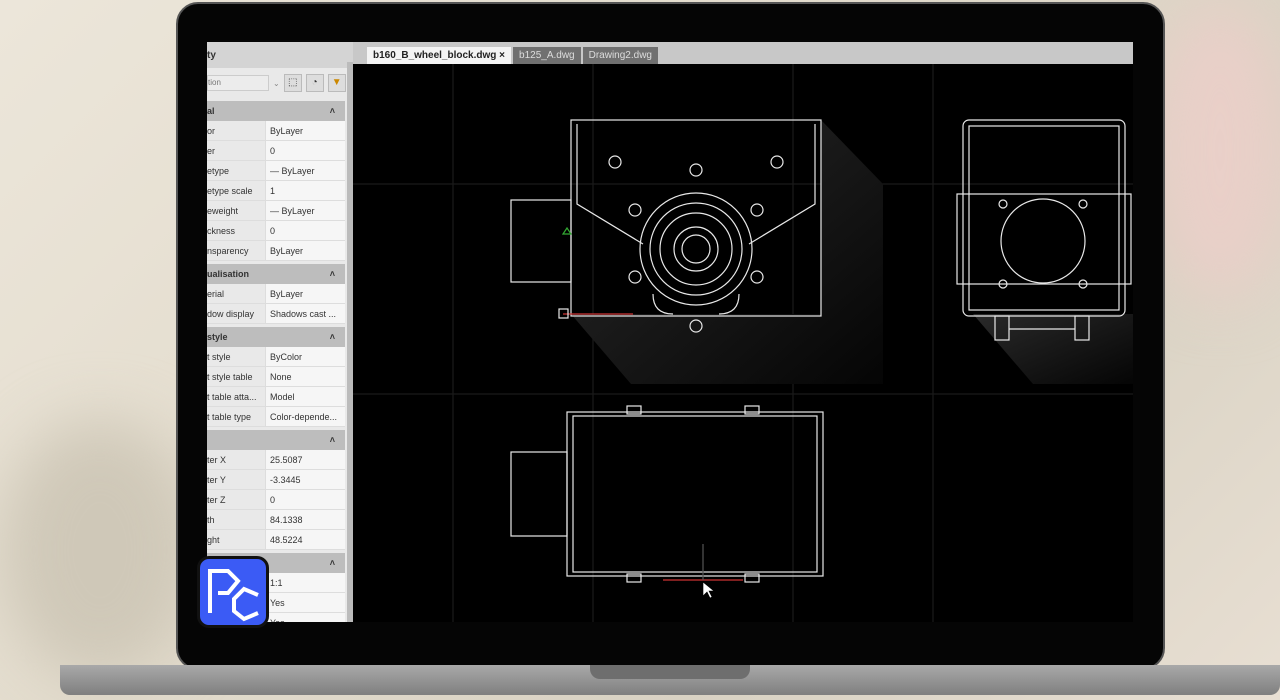  I want to click on property-row: nsparency ByLayer, so click(276, 251).